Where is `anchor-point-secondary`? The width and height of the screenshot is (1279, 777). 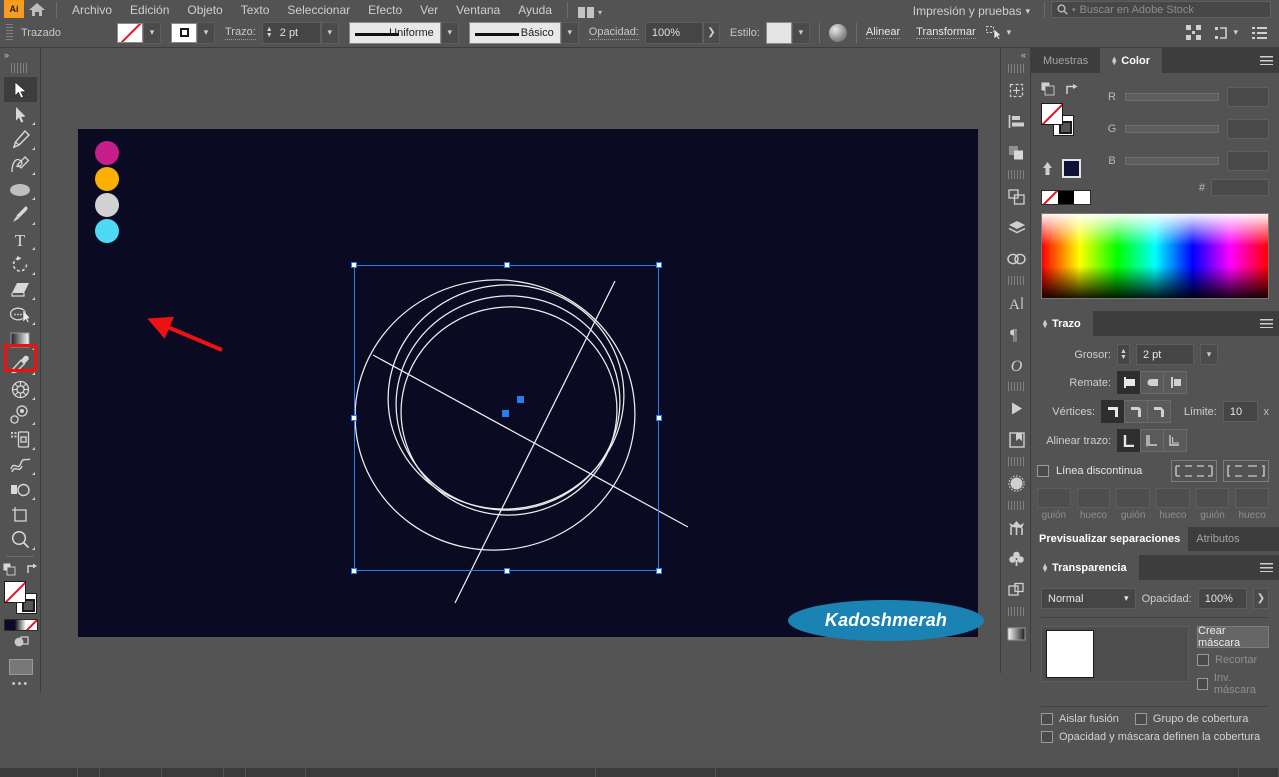
anchor-point-secondary is located at coordinates (520, 399).